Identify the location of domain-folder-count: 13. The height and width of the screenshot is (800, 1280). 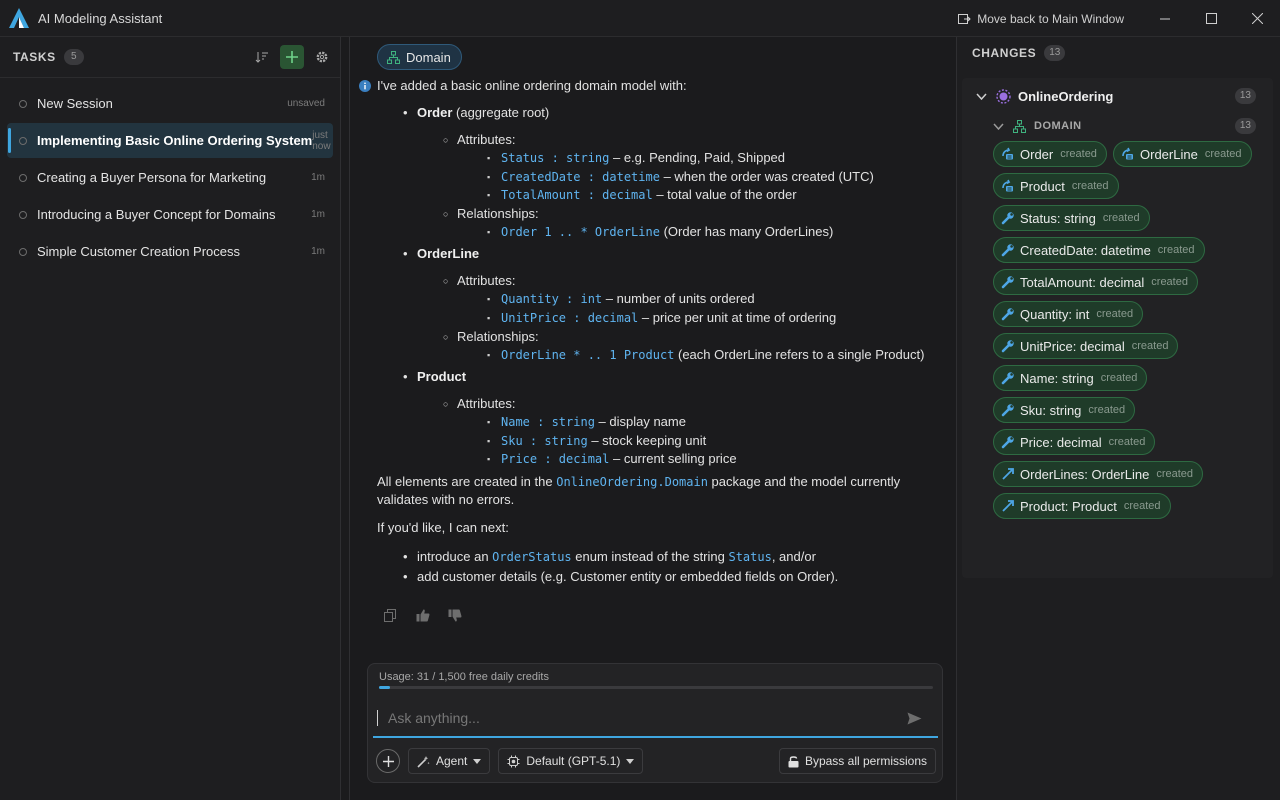
(1245, 126).